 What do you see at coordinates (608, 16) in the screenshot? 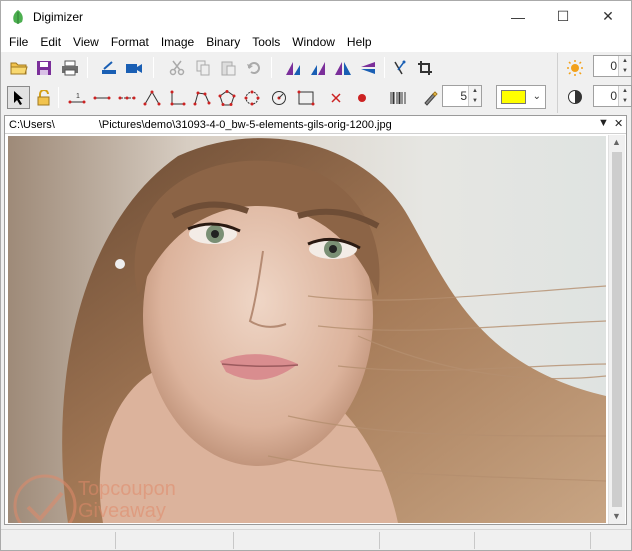
I see `close-button: ✕` at bounding box center [608, 16].